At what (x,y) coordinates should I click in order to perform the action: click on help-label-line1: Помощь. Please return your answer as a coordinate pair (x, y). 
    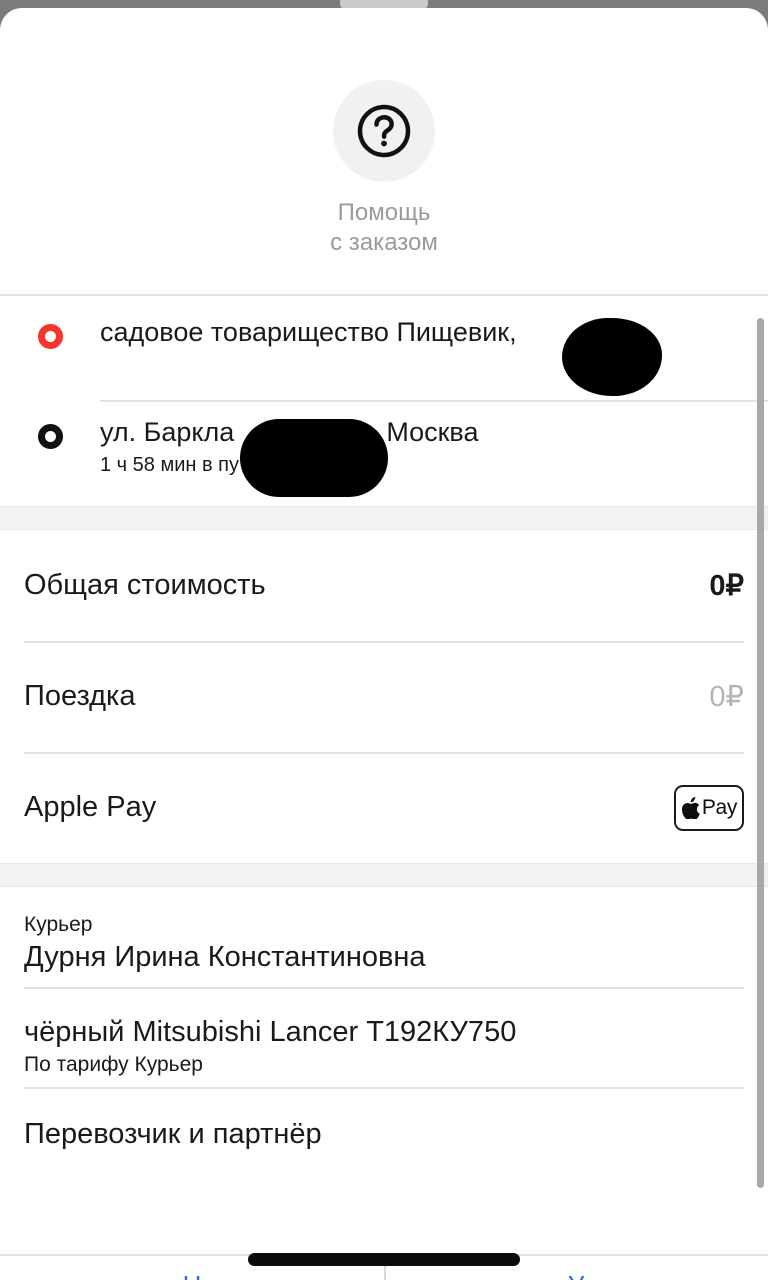
    Looking at the image, I should click on (384, 212).